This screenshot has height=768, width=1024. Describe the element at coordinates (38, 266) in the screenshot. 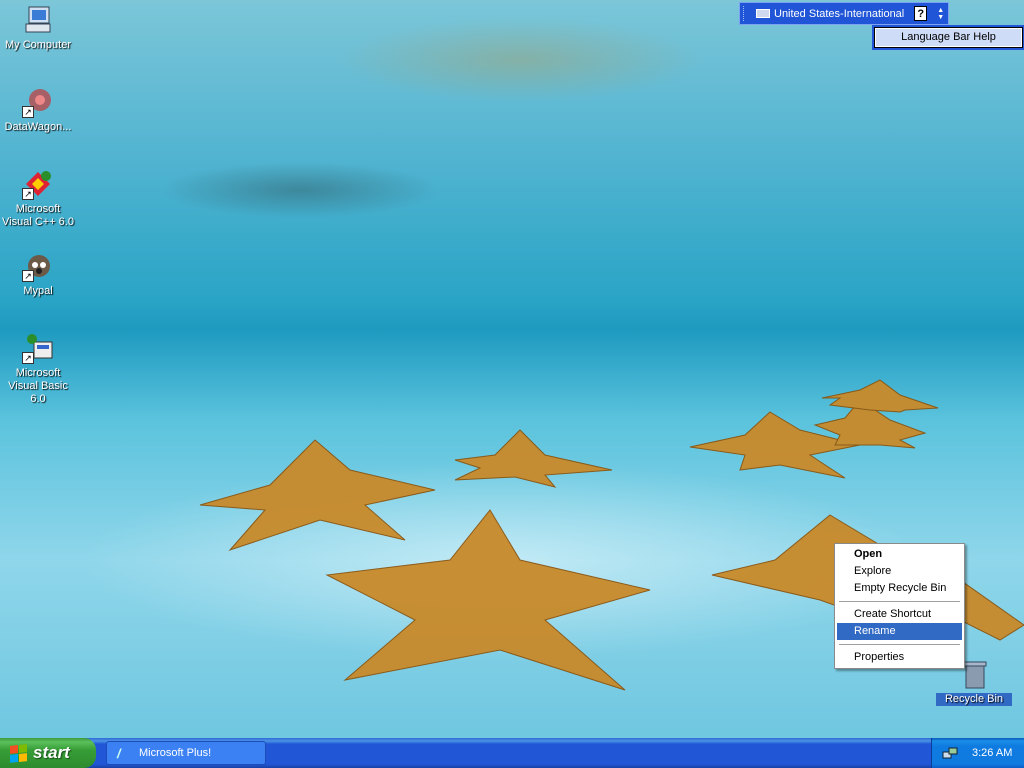

I see `mypal-icon: ↗` at that location.